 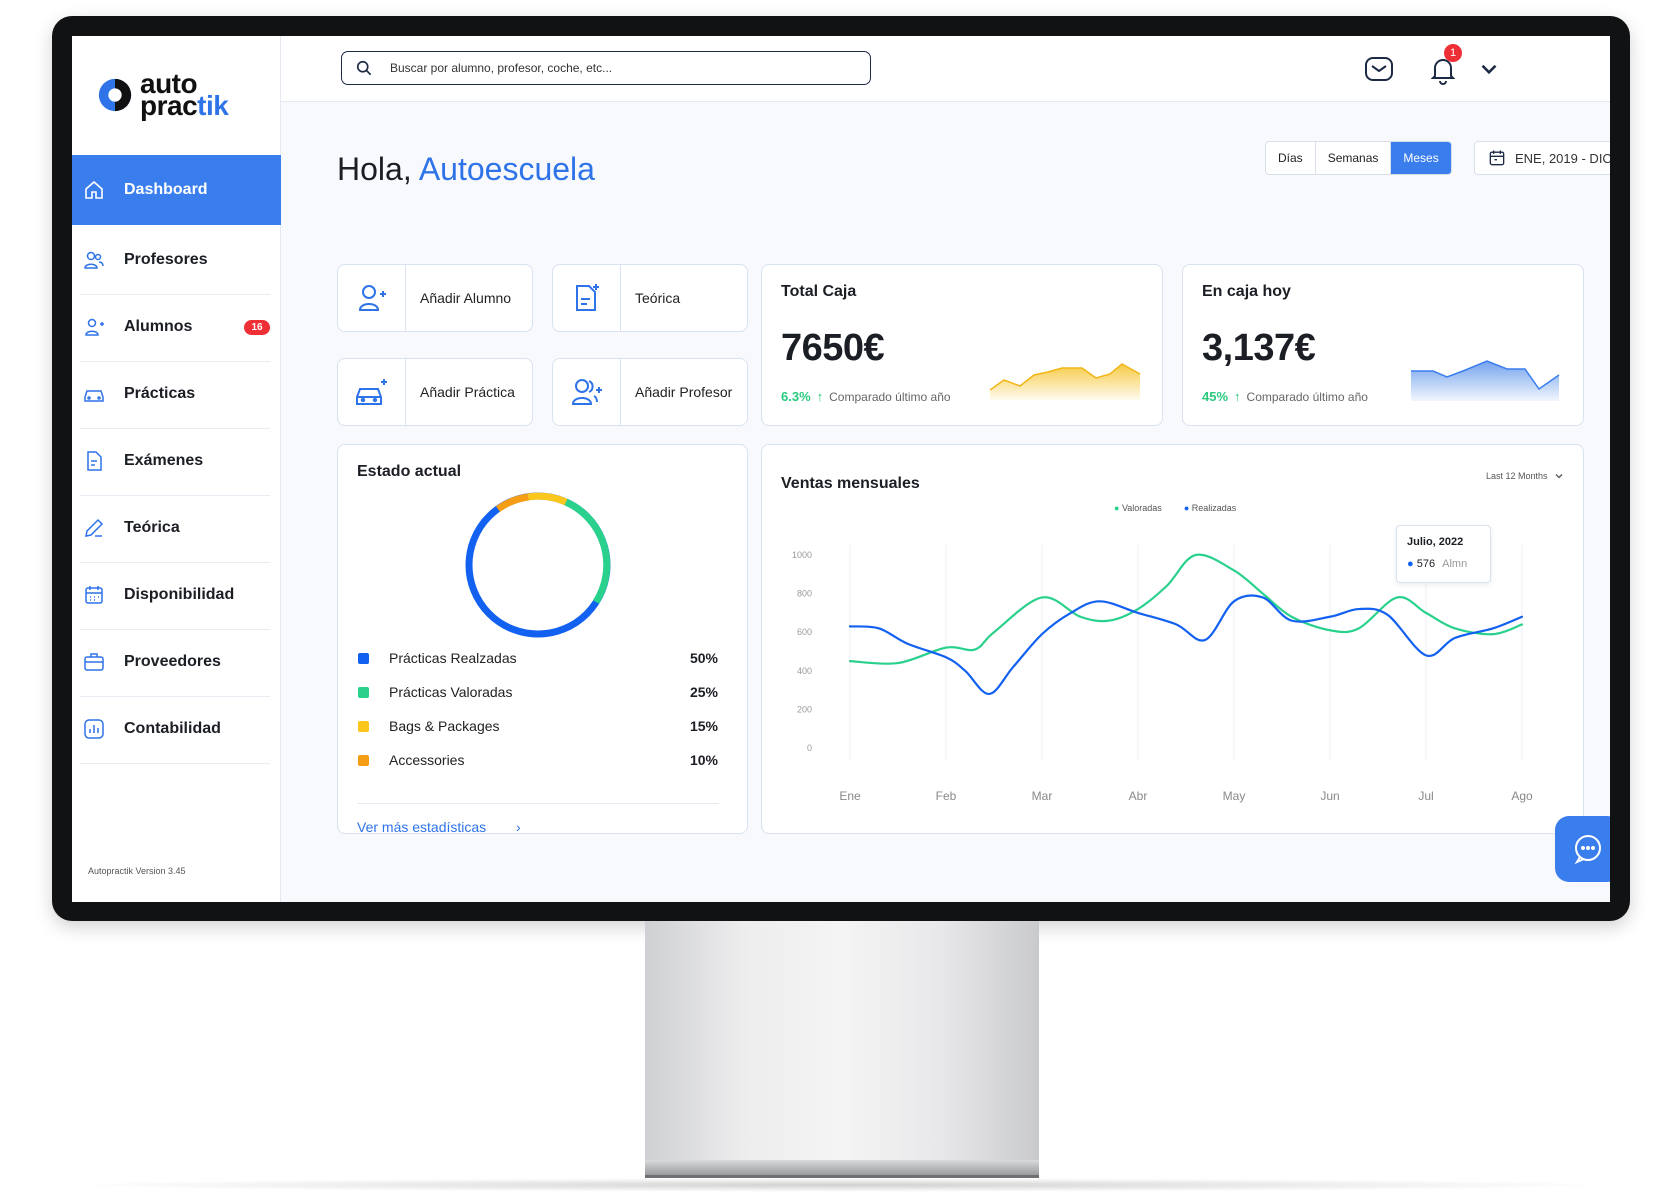 I want to click on donut-segment-bags-packages, so click(x=547, y=499).